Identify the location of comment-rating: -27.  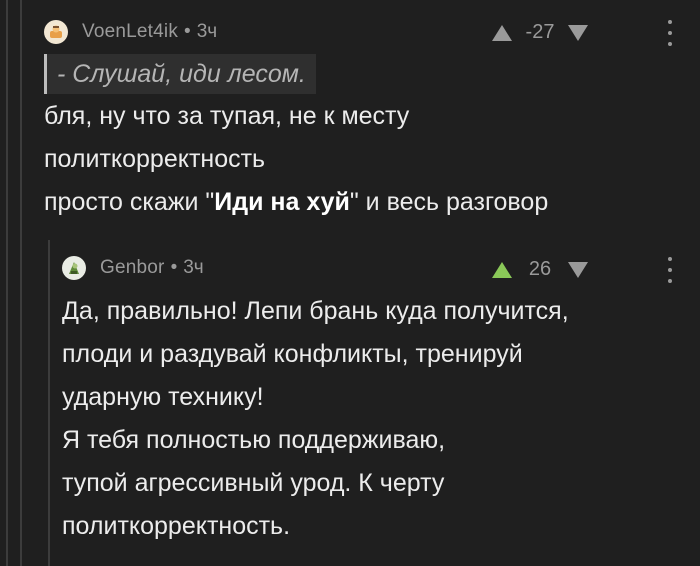
(540, 32).